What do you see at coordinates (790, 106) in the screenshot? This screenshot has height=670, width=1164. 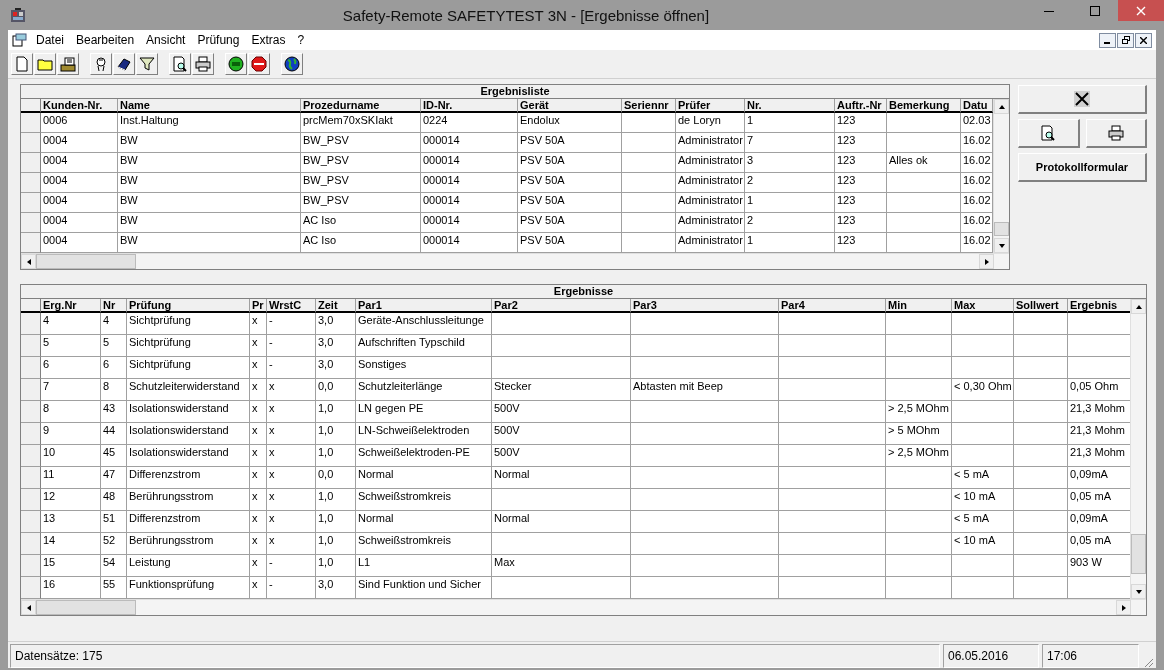 I see `column-header: Nr.` at bounding box center [790, 106].